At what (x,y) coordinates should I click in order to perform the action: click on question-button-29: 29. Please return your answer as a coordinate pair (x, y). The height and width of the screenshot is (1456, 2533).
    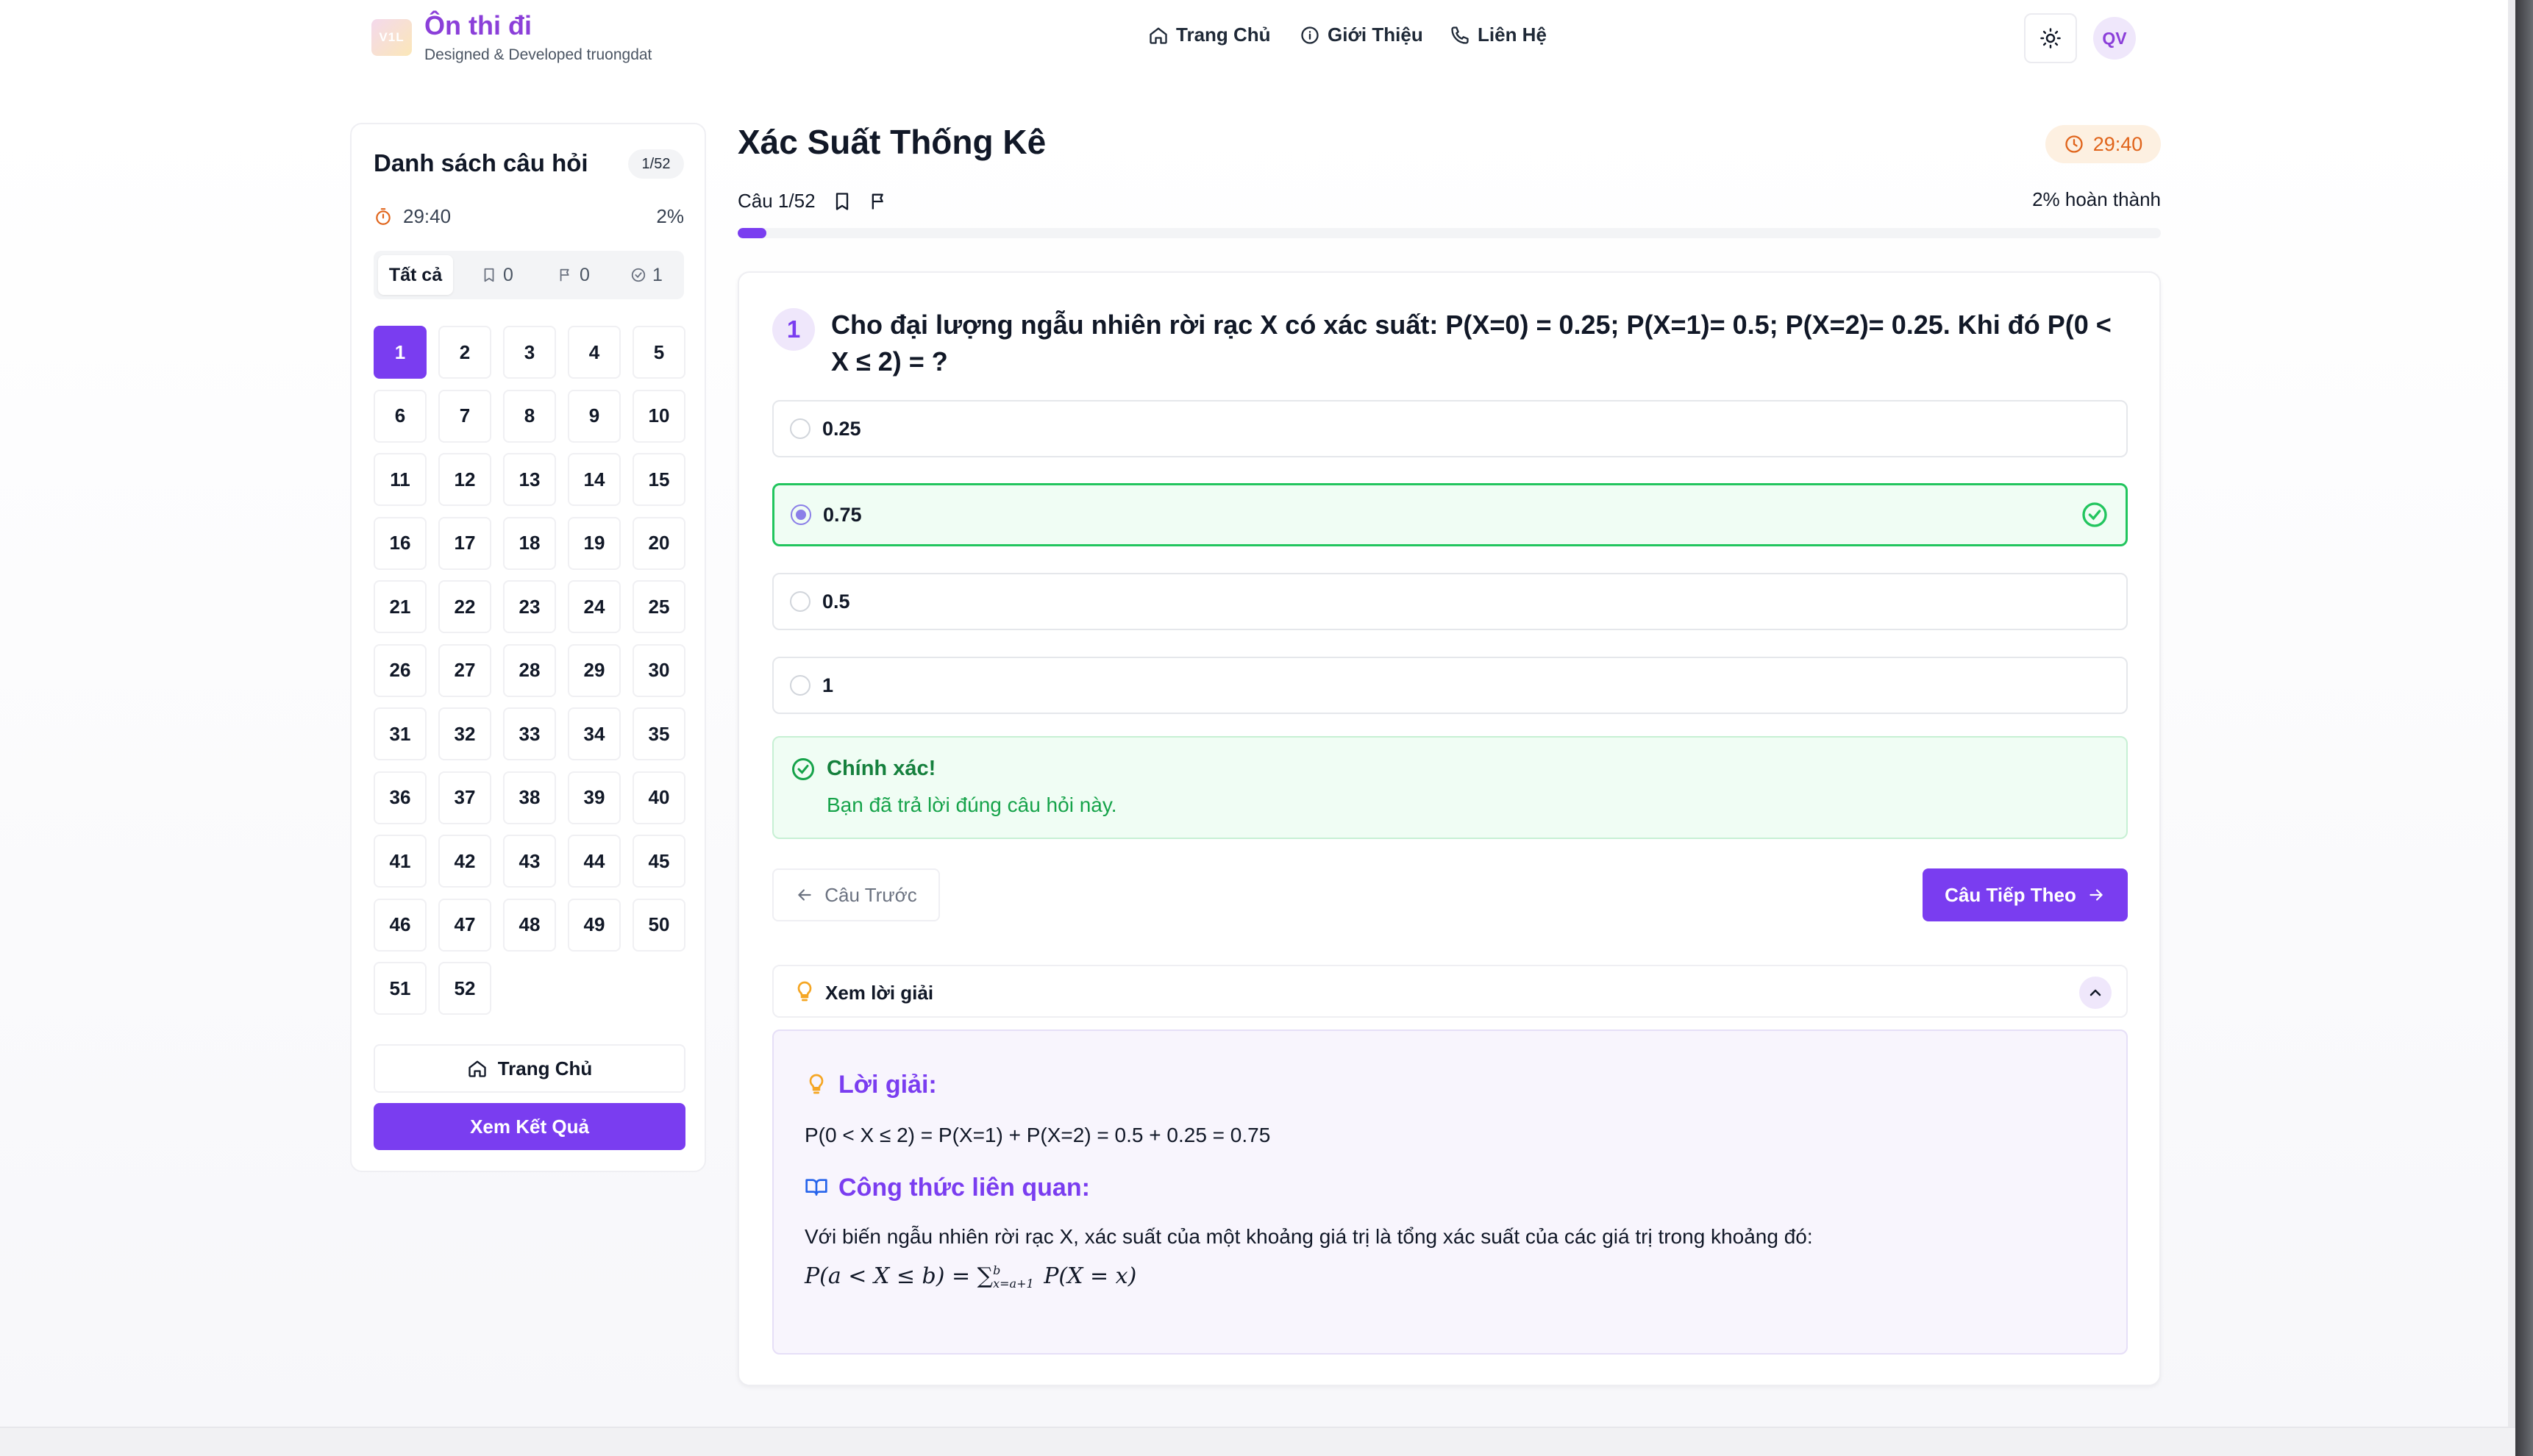
    Looking at the image, I should click on (594, 670).